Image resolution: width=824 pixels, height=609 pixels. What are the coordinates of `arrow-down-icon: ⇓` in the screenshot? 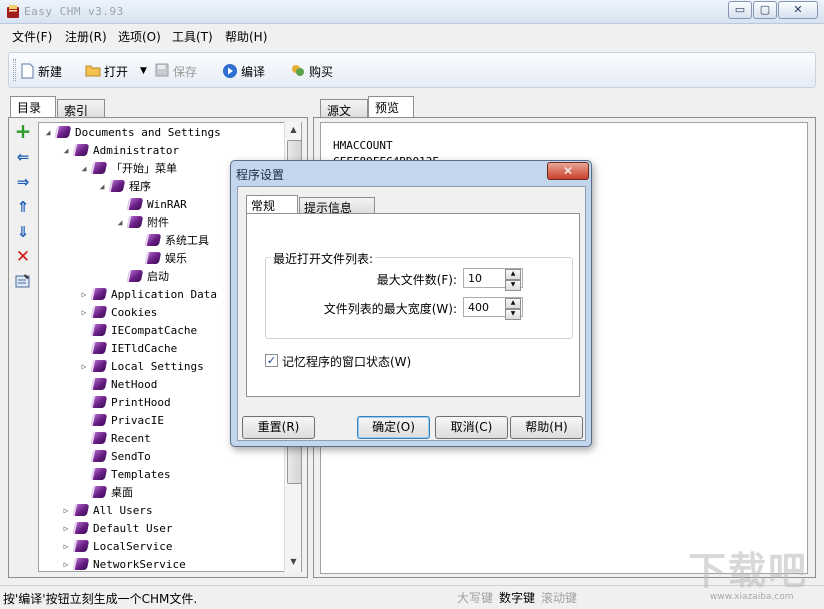 It's located at (23, 232).